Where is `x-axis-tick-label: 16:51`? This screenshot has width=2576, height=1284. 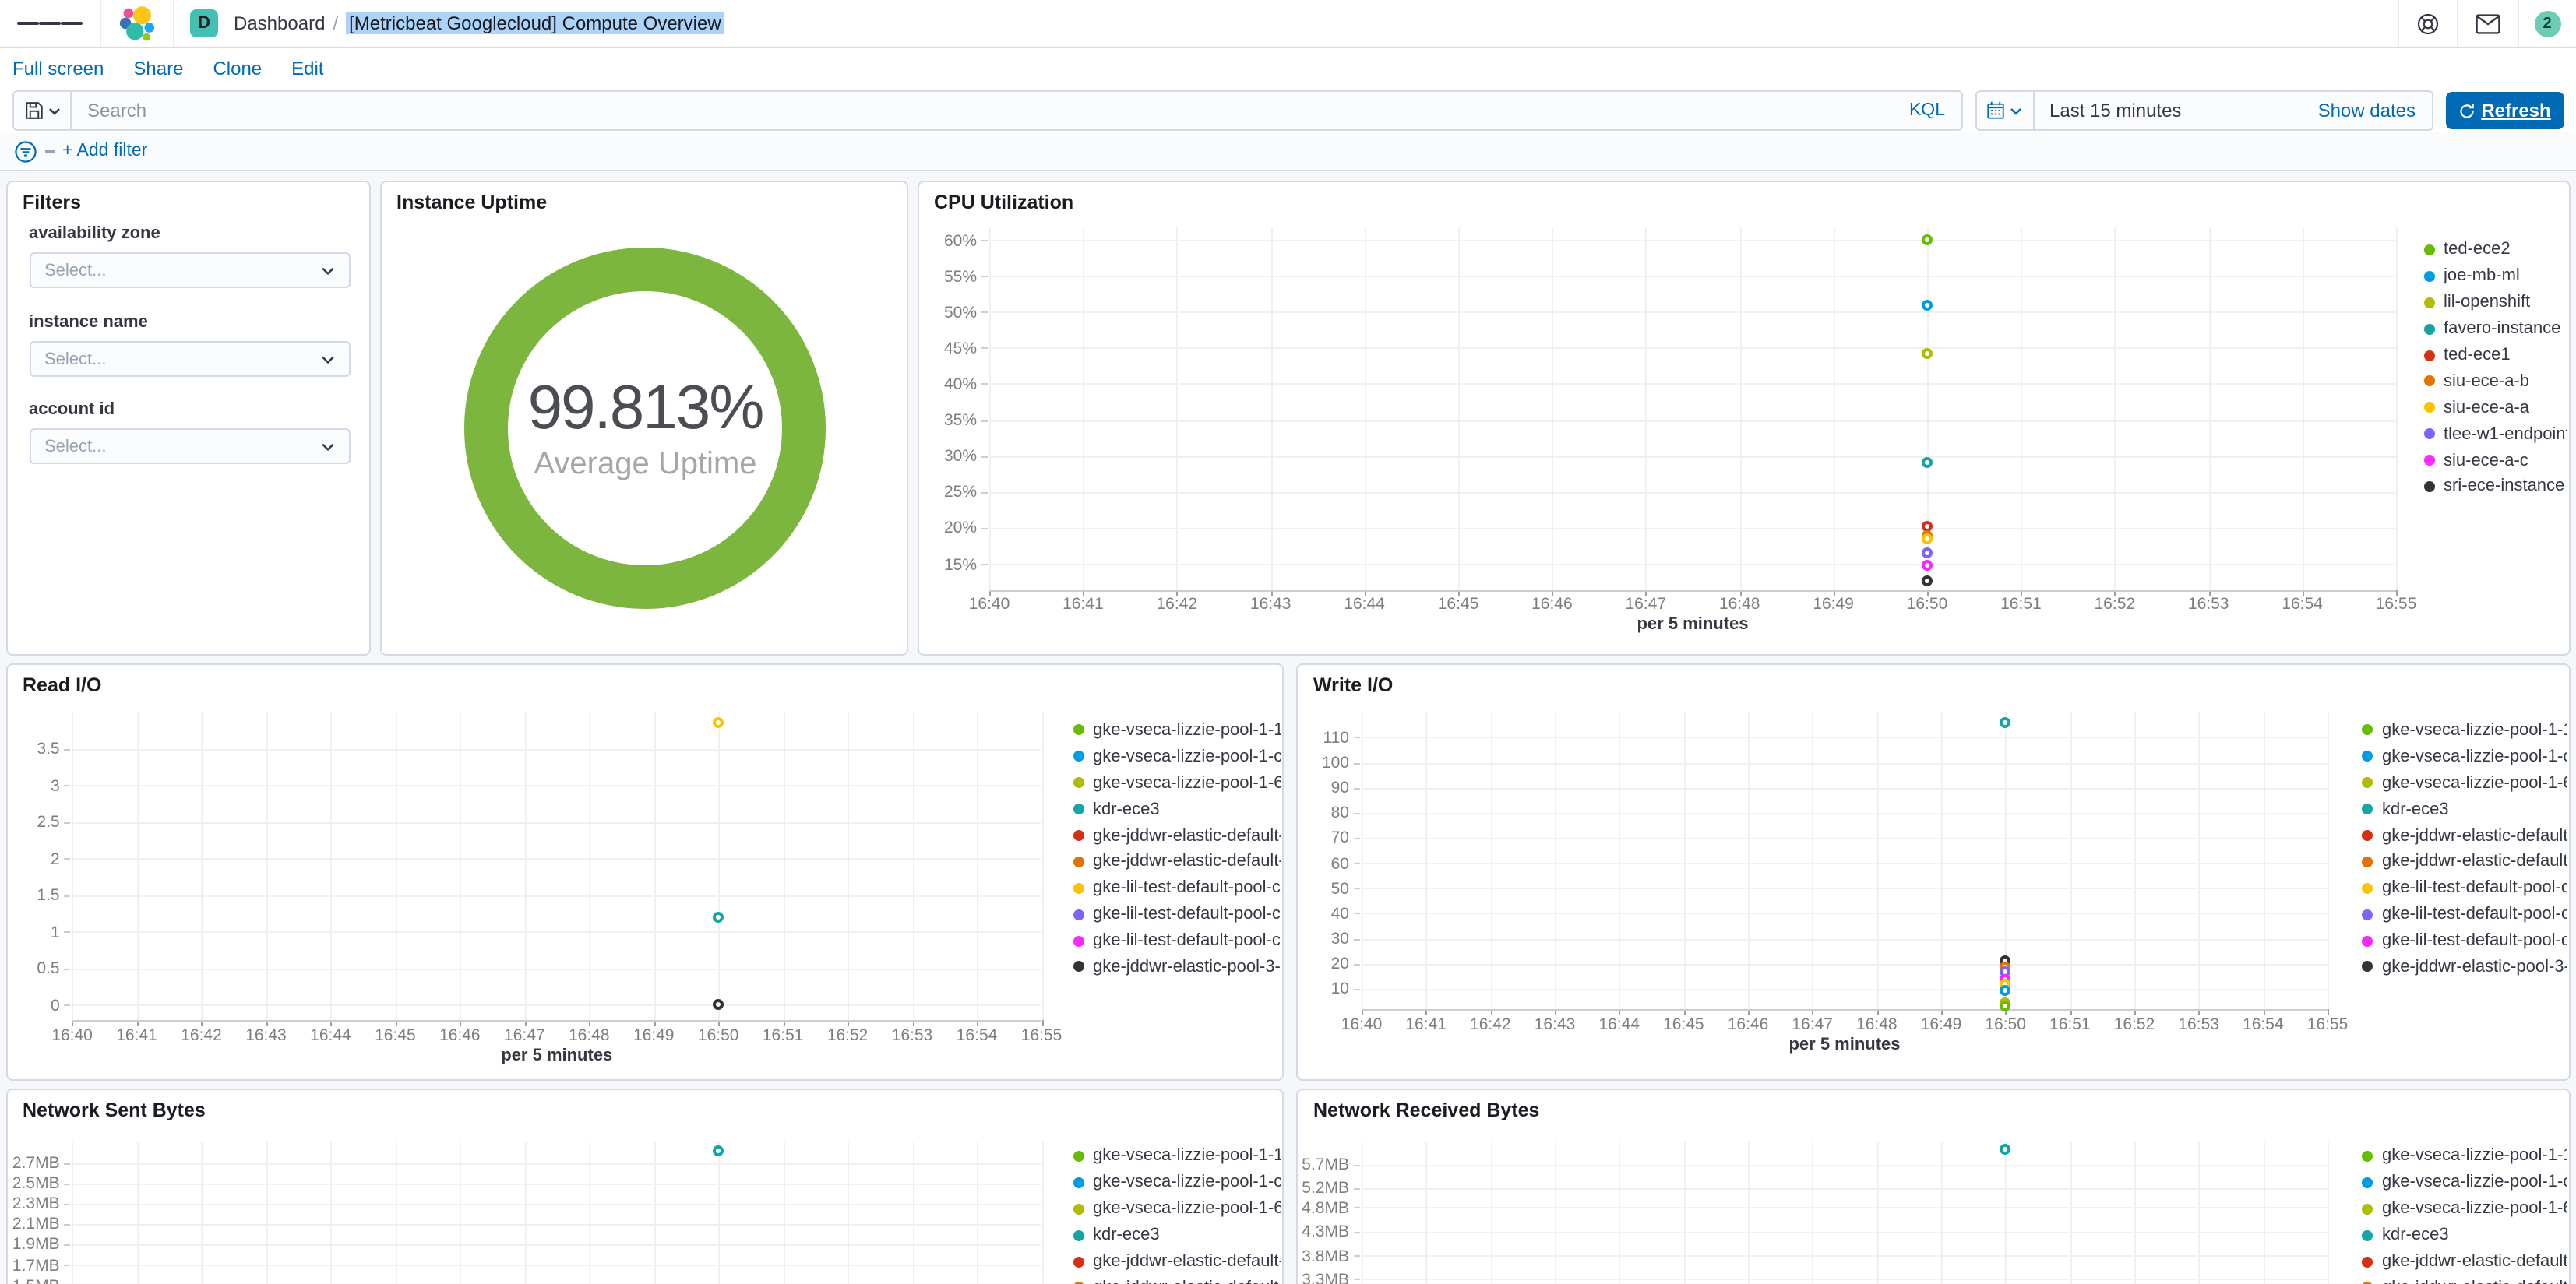 x-axis-tick-label: 16:51 is located at coordinates (2070, 1024).